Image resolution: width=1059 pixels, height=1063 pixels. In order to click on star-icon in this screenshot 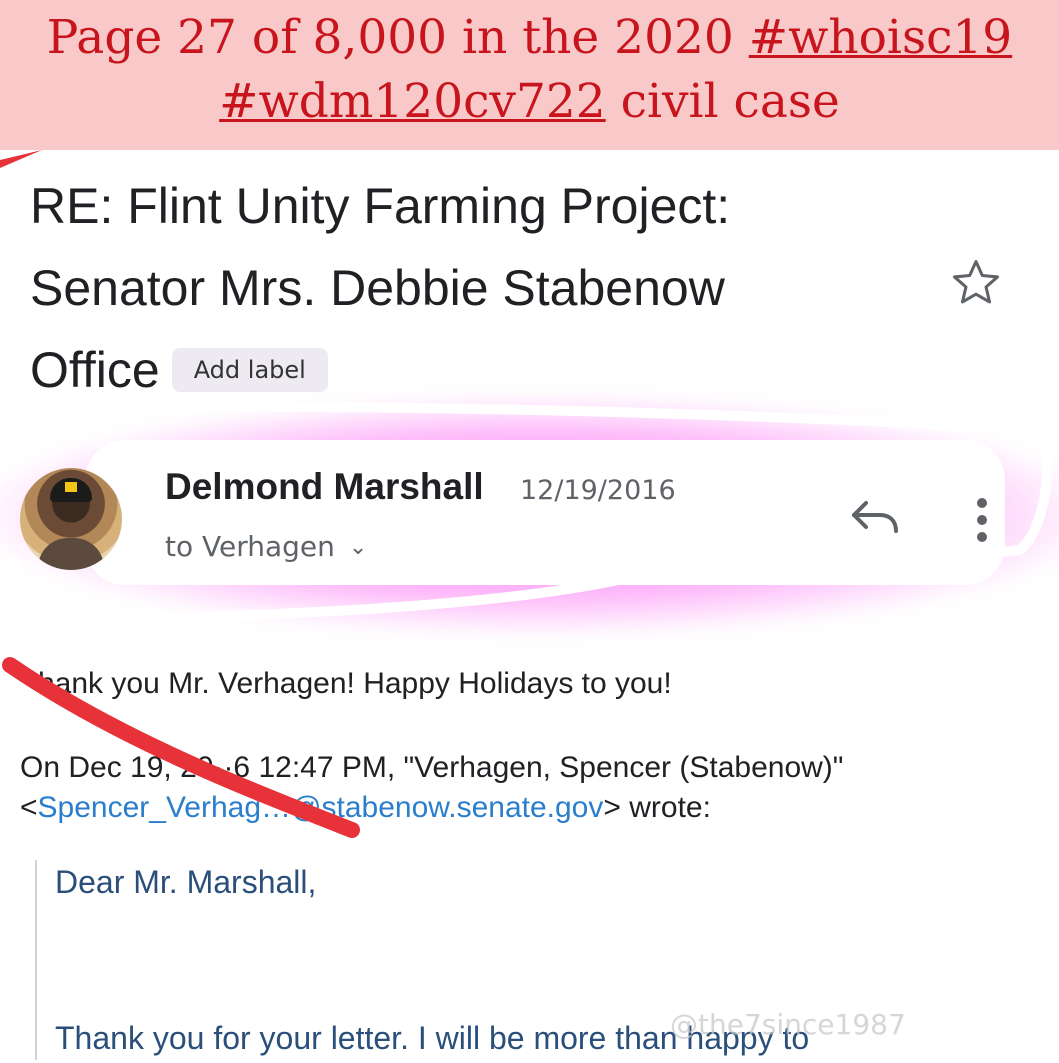, I will do `click(976, 283)`.